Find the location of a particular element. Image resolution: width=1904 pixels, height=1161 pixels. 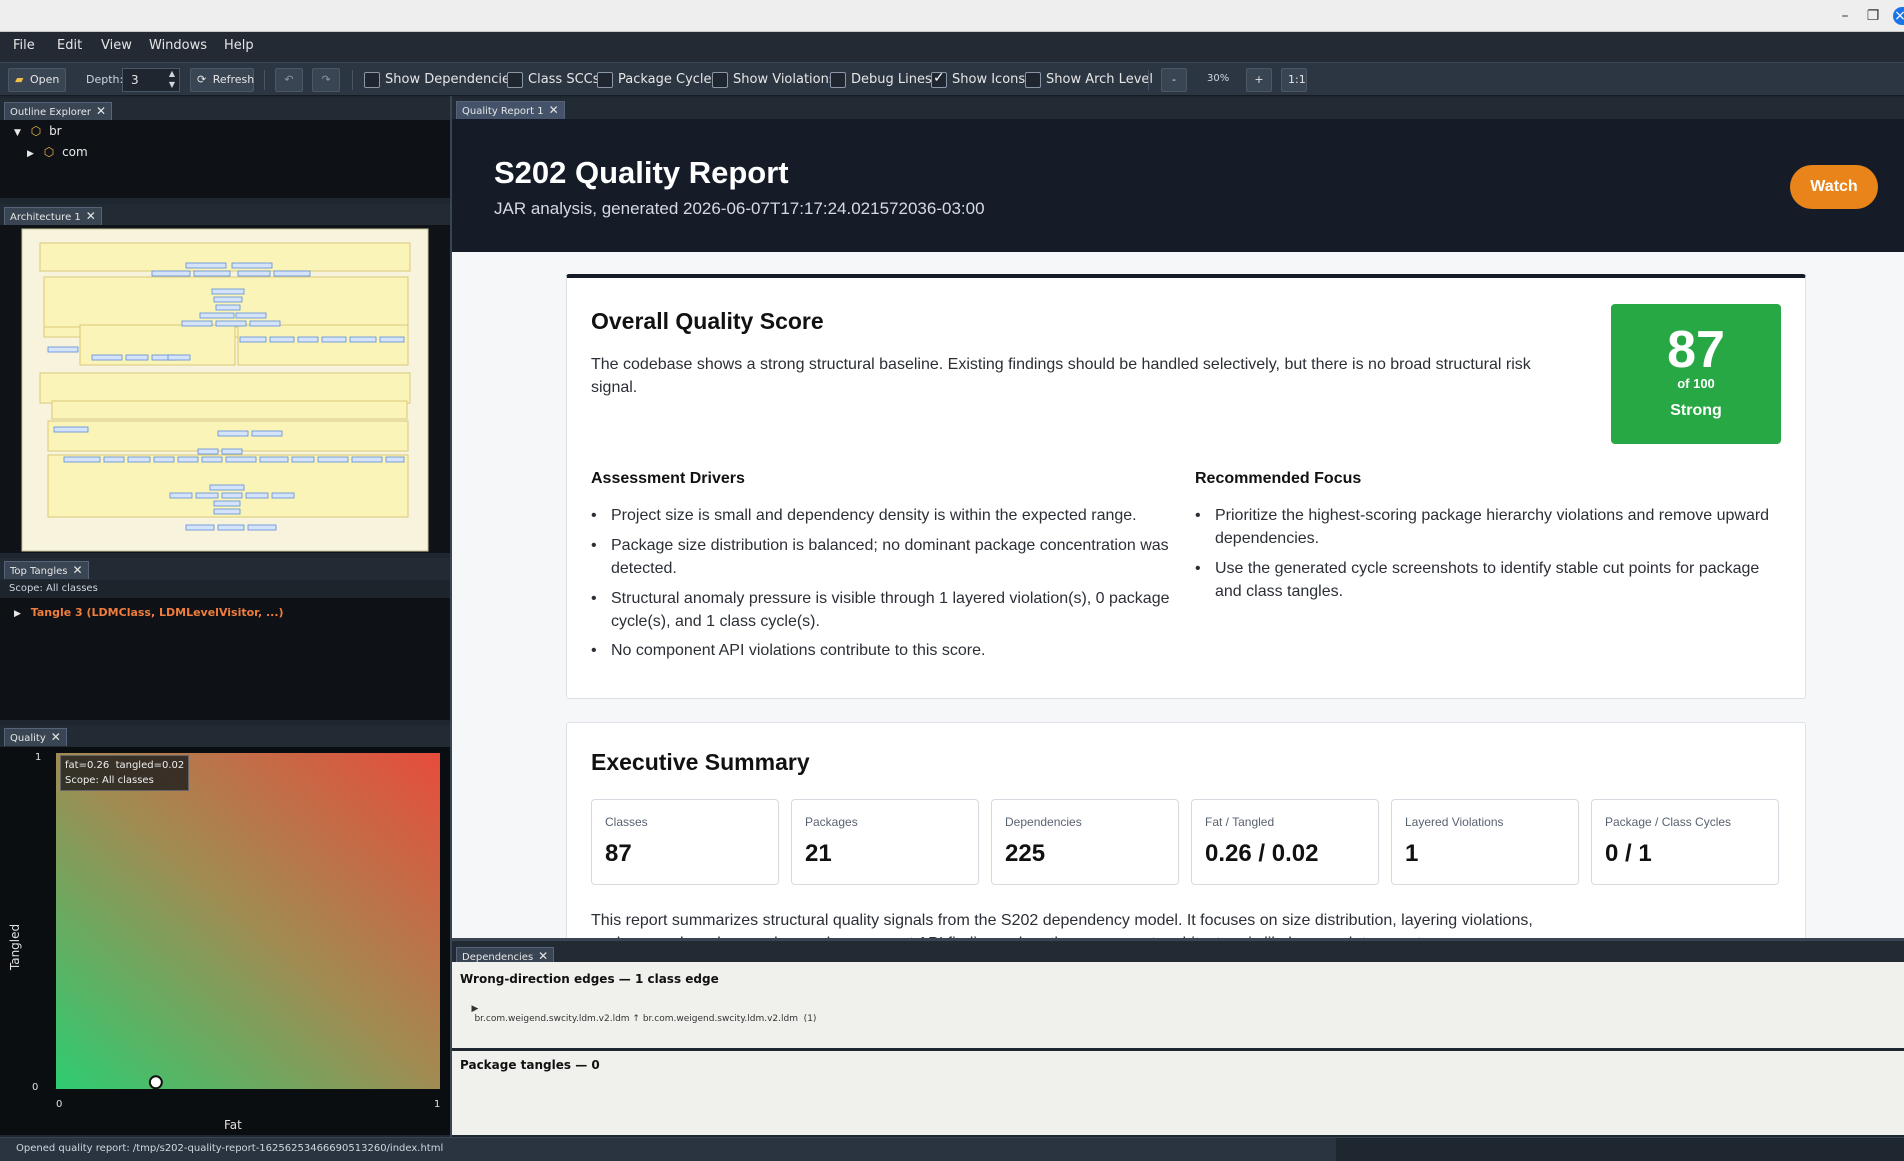

expanded-arrow-icon: ▼ is located at coordinates (17, 133).